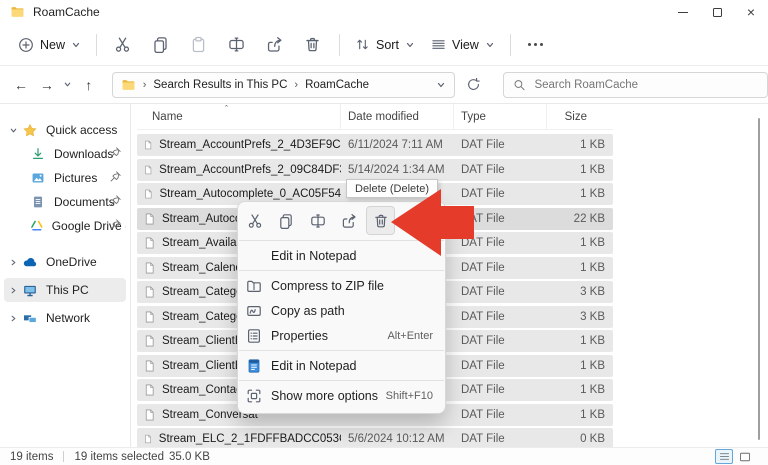  Describe the element at coordinates (71, 262) in the screenshot. I see `sidebar-item-label: OneDrive` at that location.